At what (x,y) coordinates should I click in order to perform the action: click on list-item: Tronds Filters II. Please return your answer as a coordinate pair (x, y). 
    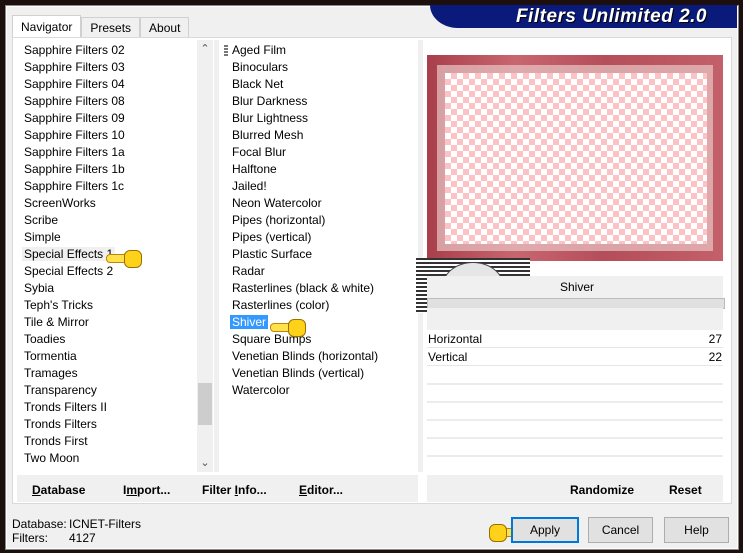
    Looking at the image, I should click on (107, 407).